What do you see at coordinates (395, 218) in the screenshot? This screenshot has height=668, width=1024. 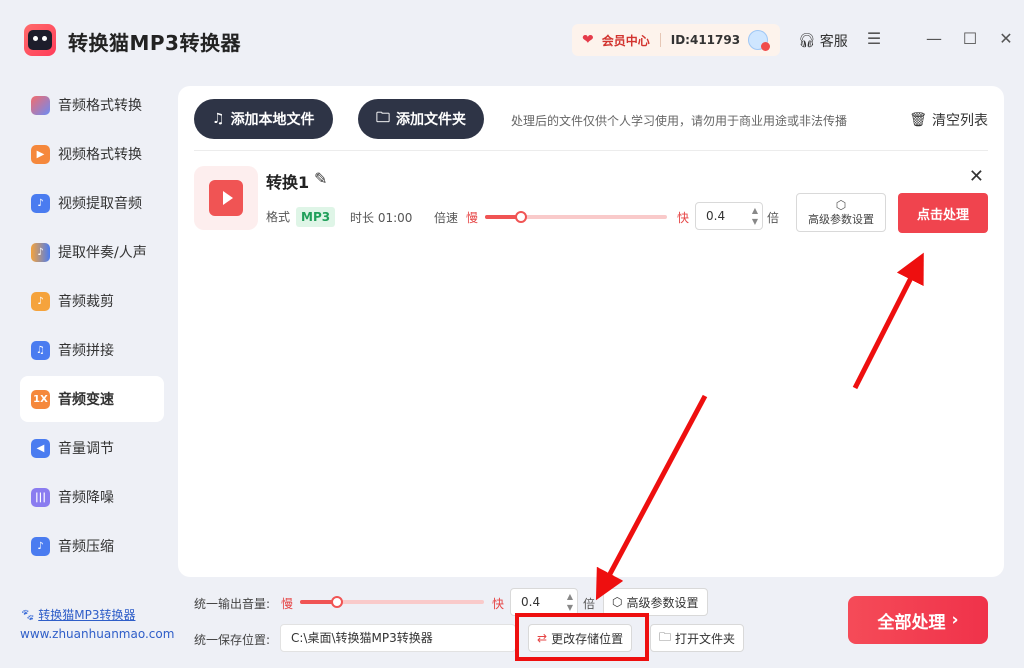 I see `duration-value: 01:00` at bounding box center [395, 218].